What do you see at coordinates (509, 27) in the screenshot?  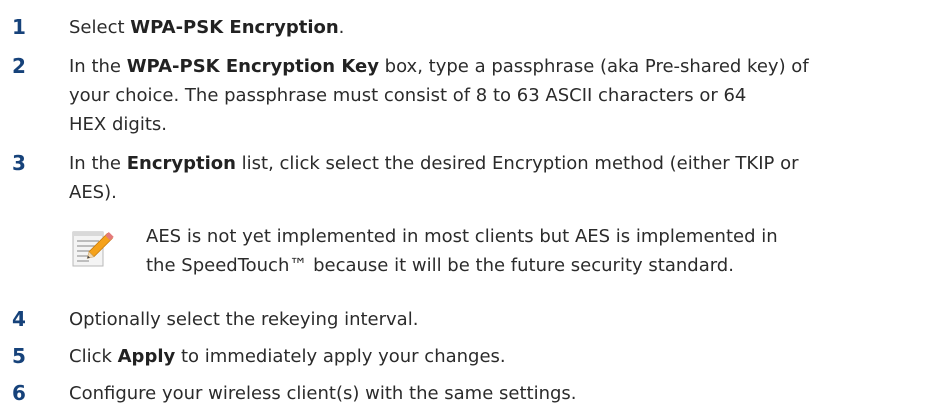 I see `step-text: Select WPA-PSK Encryption.` at bounding box center [509, 27].